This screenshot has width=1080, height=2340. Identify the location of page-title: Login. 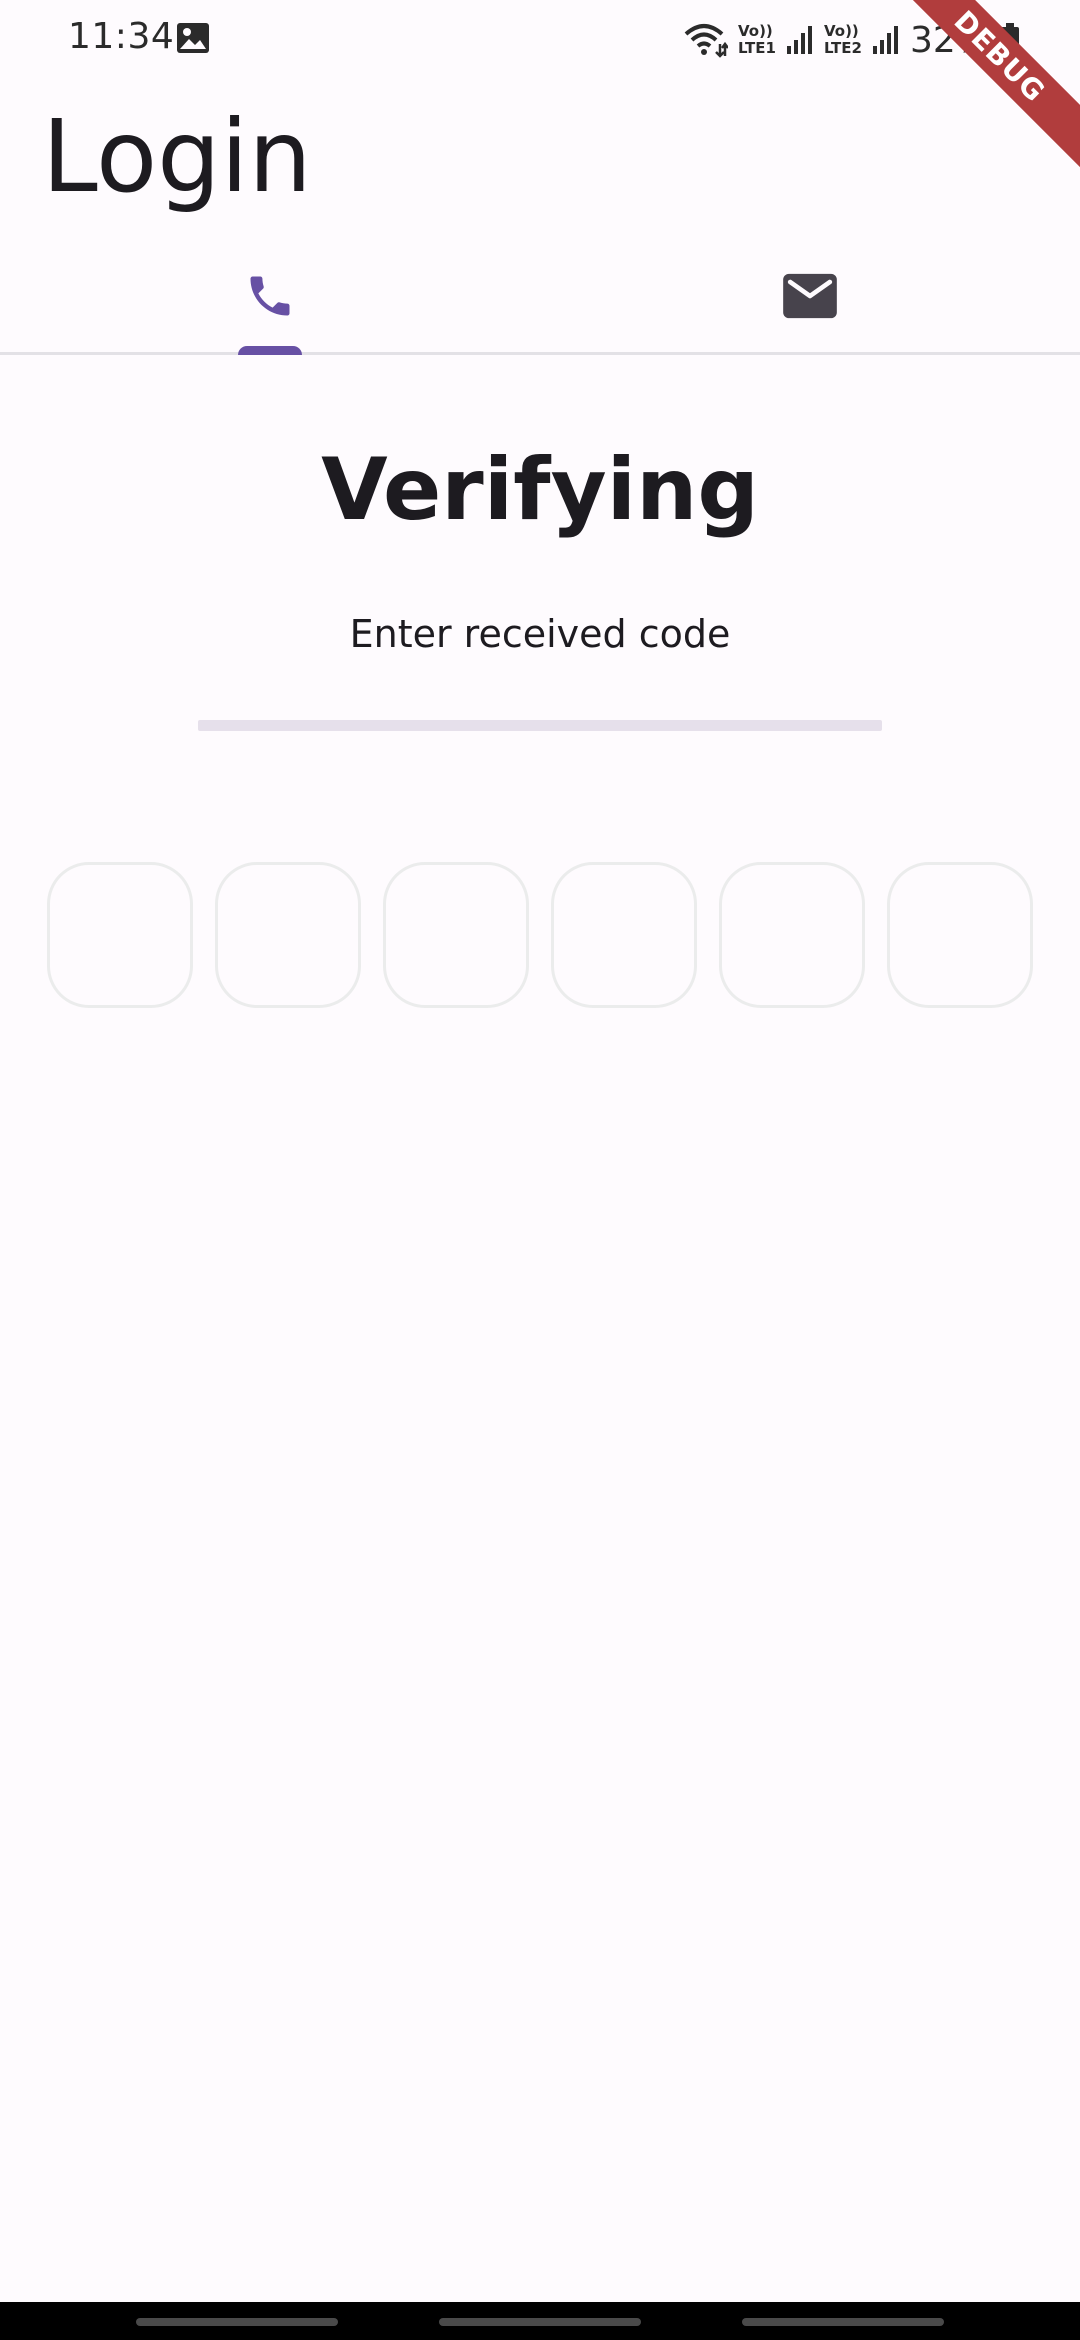
(177, 156).